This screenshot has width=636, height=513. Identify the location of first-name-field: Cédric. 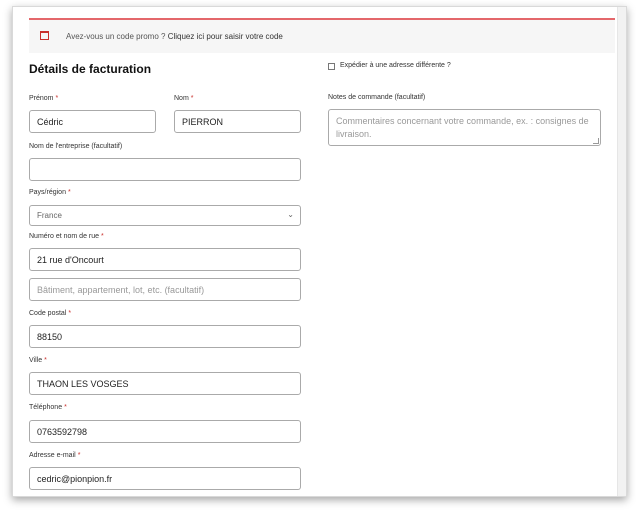
(92, 121).